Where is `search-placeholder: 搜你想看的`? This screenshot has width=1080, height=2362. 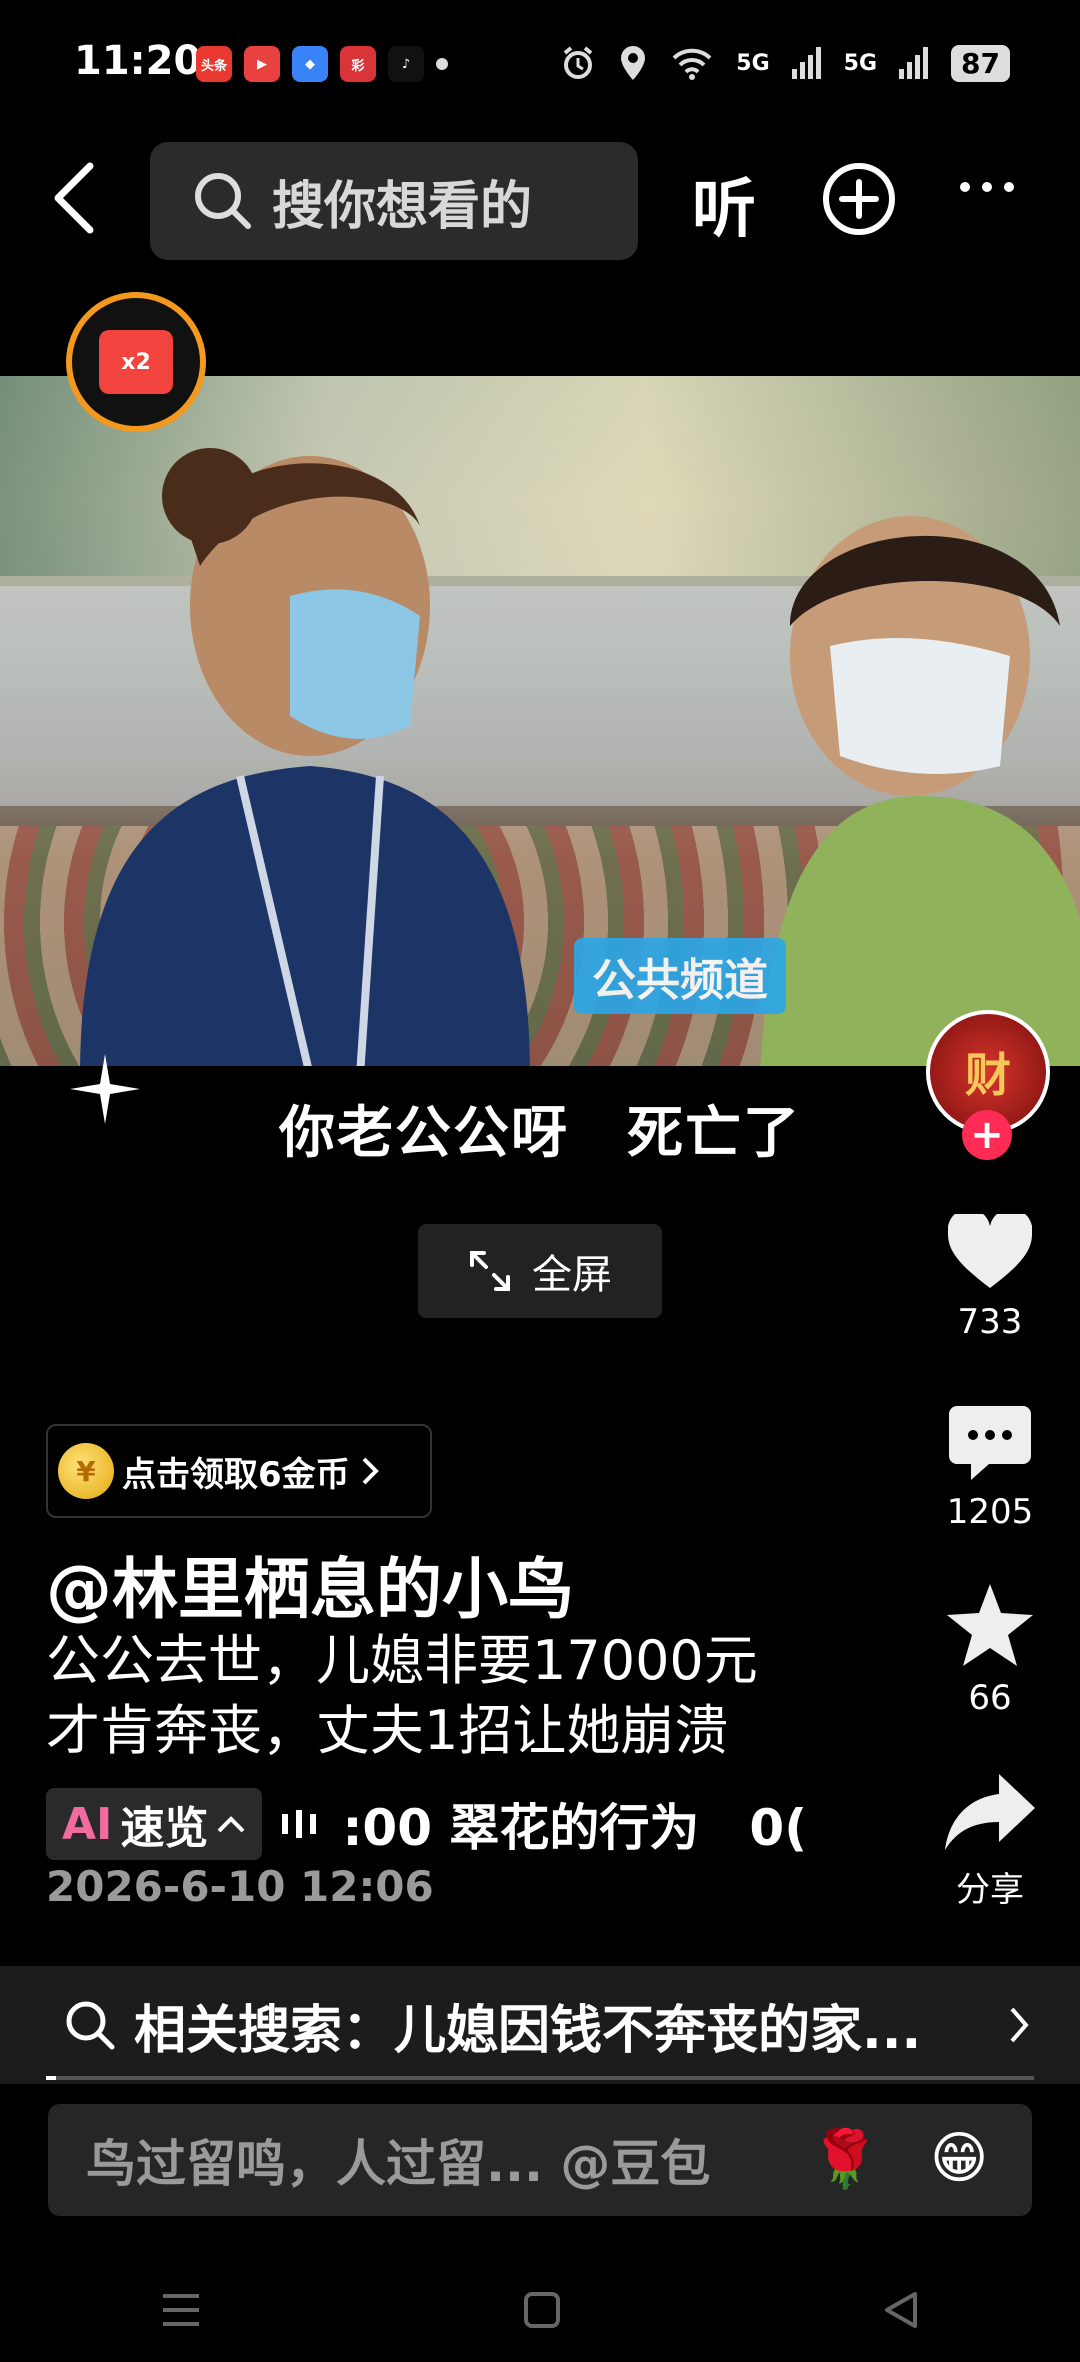
search-placeholder: 搜你想看的 is located at coordinates (402, 206).